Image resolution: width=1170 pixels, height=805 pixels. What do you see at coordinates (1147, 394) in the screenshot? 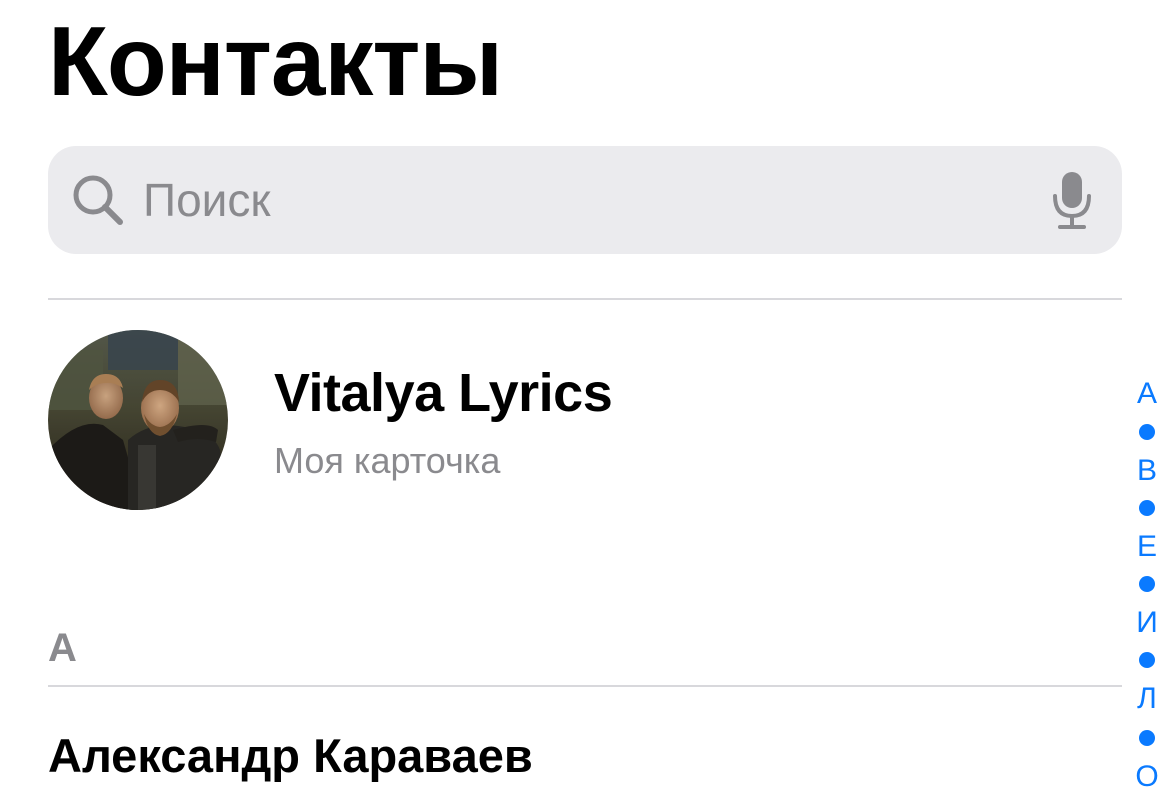
I see `index-letter: А` at bounding box center [1147, 394].